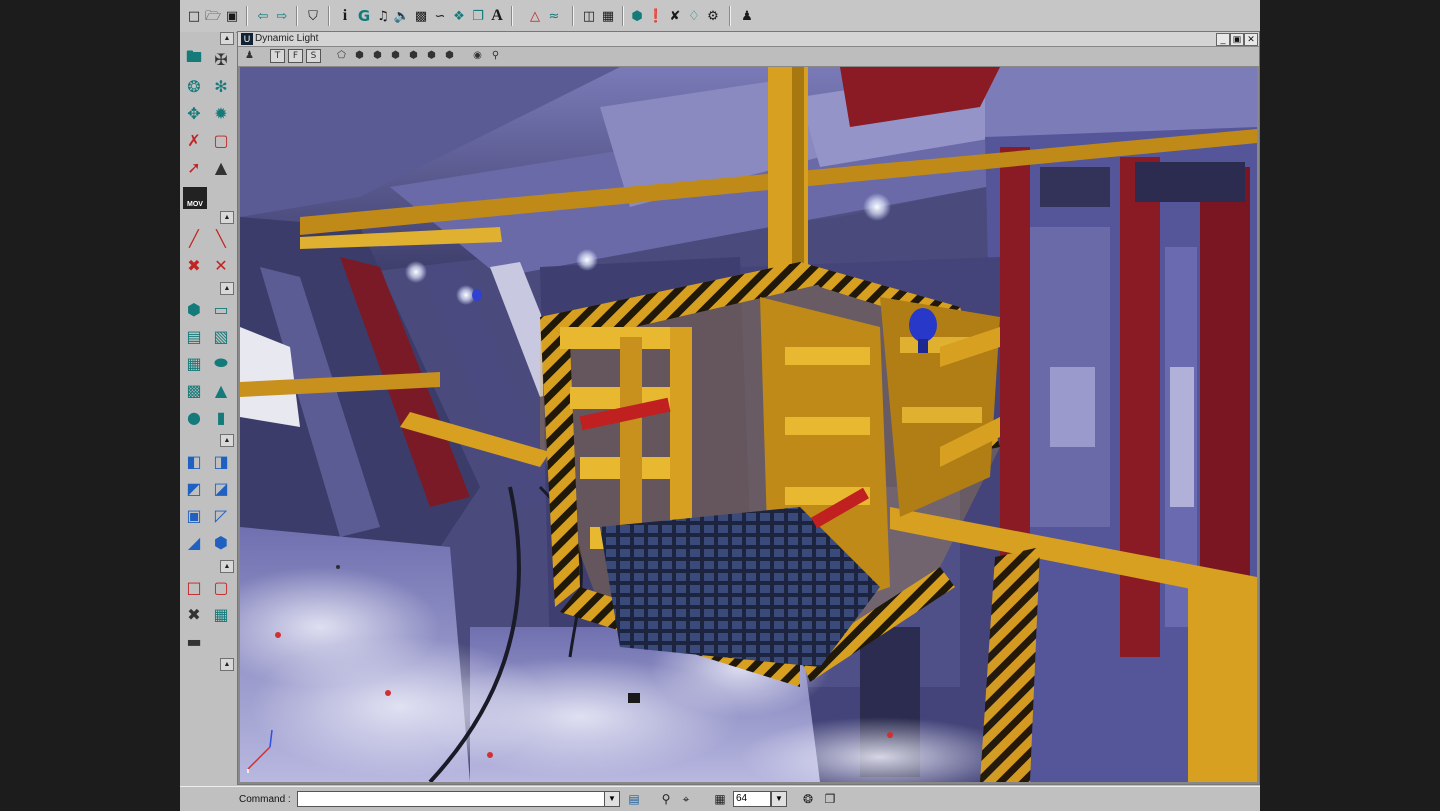 This screenshot has width=1440, height=811. I want to click on movie-icon: MOV, so click(195, 198).